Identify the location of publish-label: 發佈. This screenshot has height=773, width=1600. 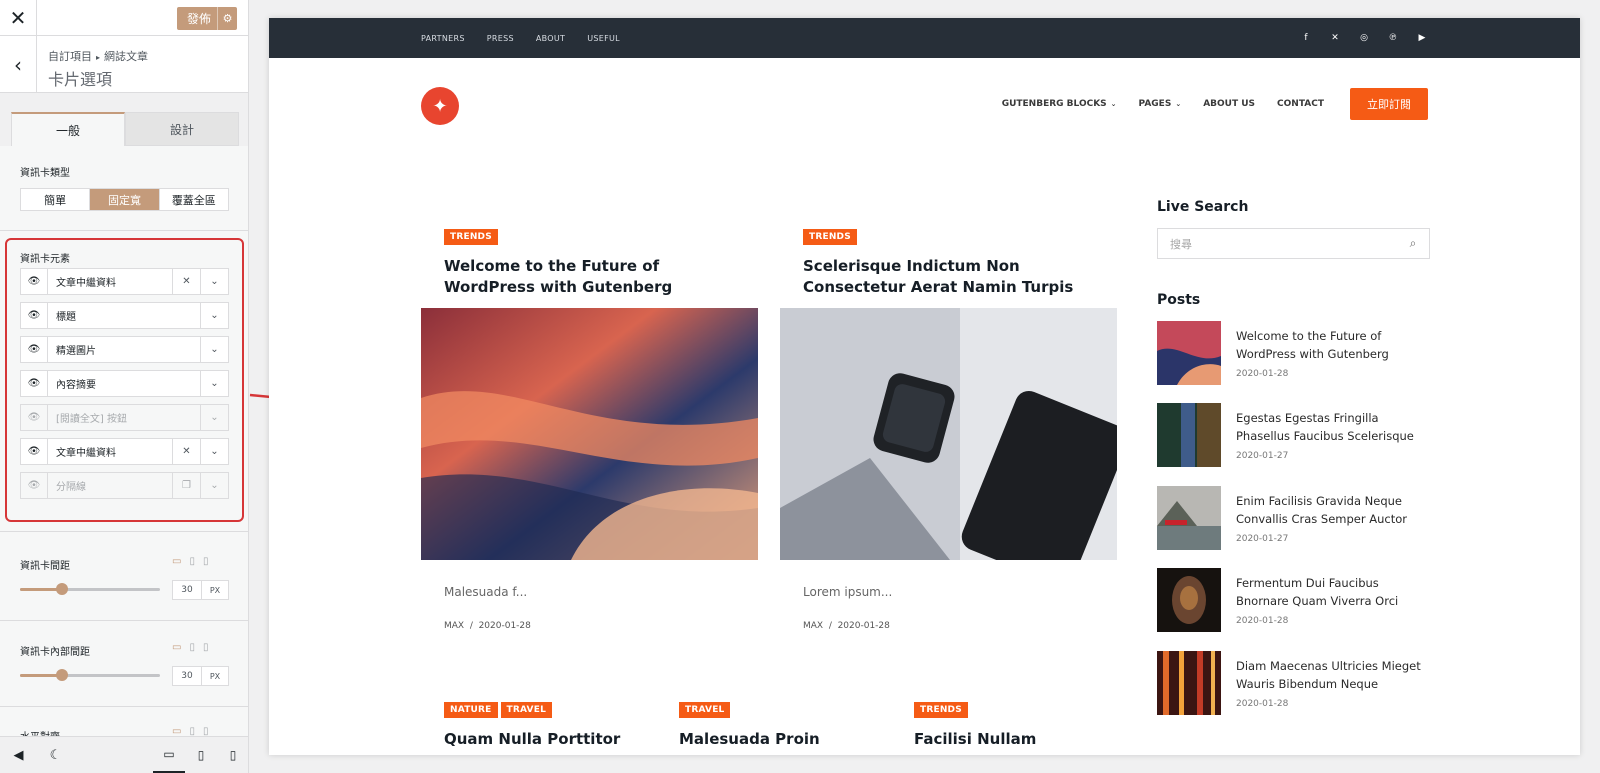
(197, 18).